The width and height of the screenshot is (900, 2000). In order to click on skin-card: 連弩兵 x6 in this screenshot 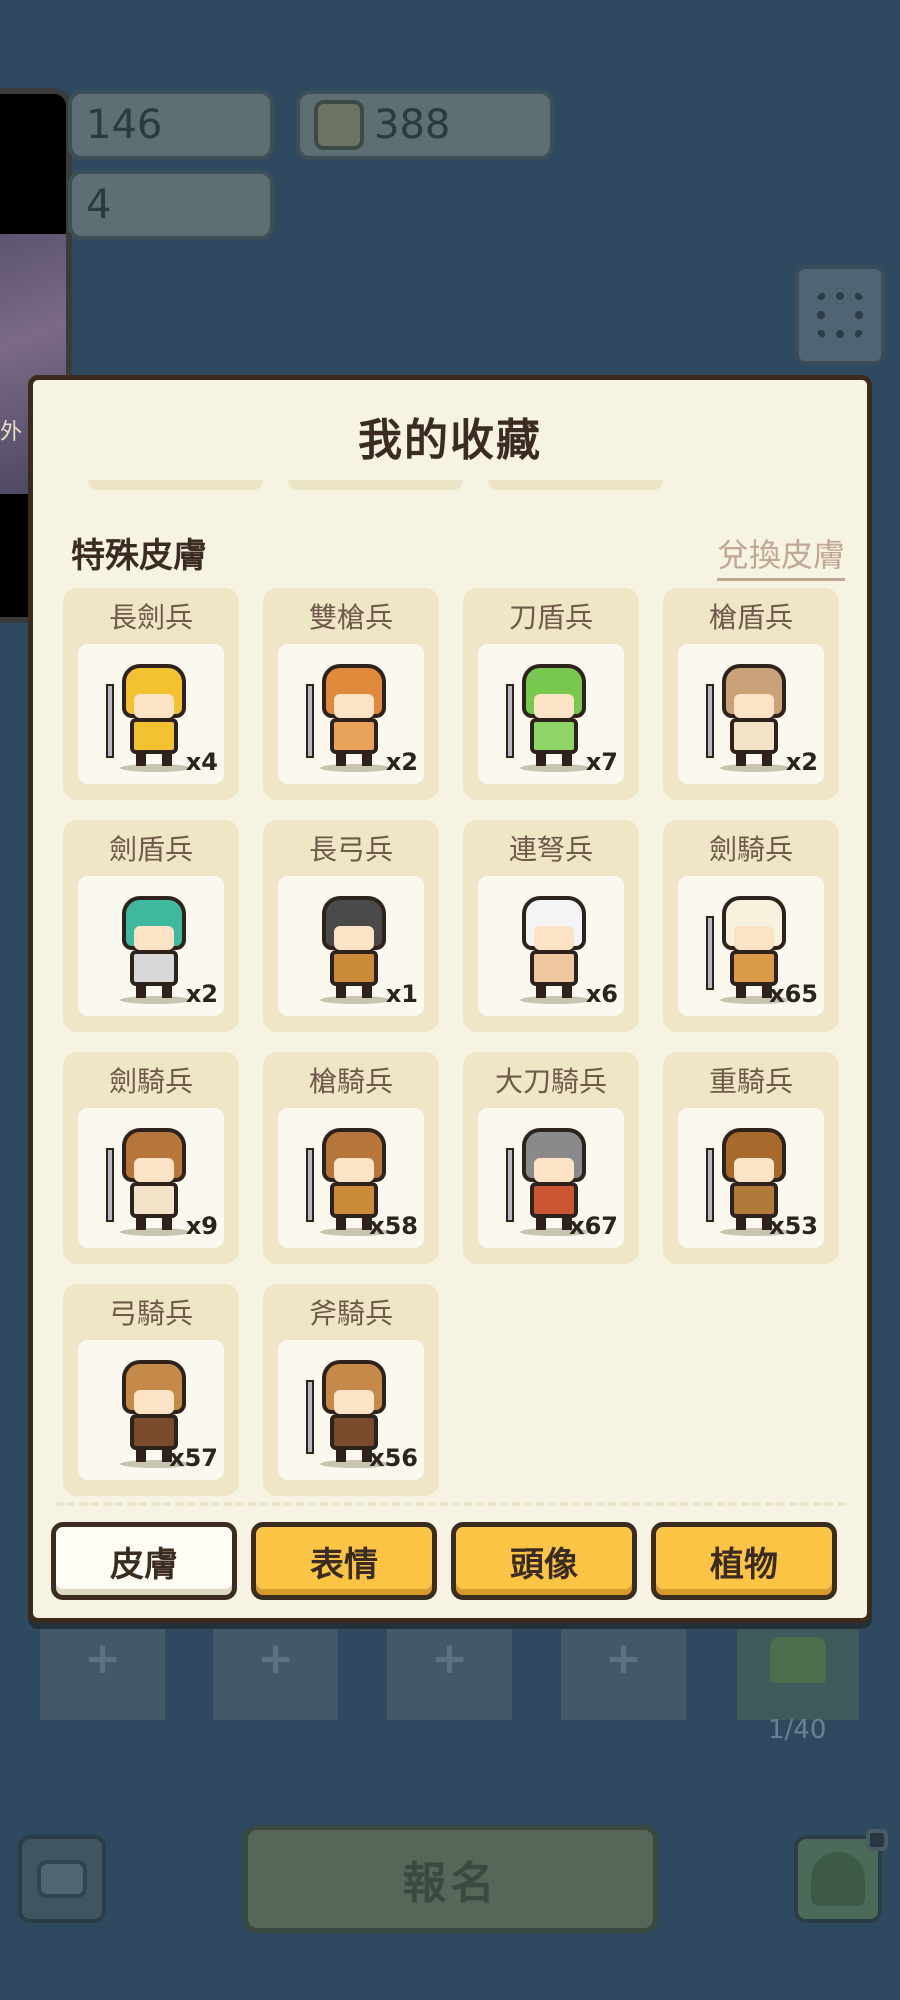, I will do `click(551, 926)`.